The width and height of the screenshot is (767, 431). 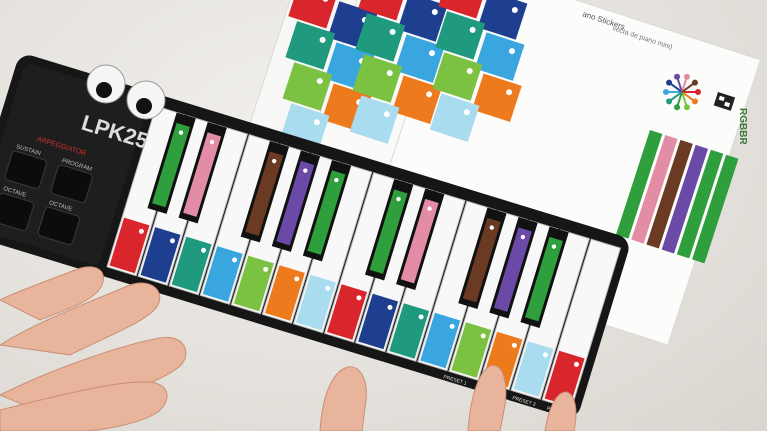 I want to click on left-hand, so click(x=93, y=348).